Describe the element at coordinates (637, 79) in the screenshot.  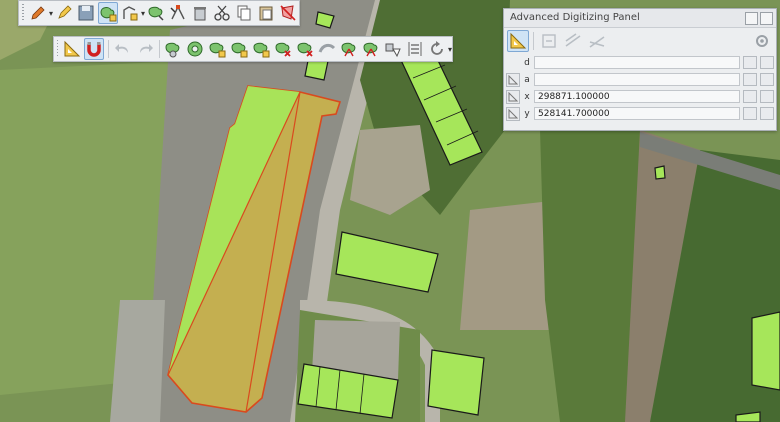
I see `angle-field` at that location.